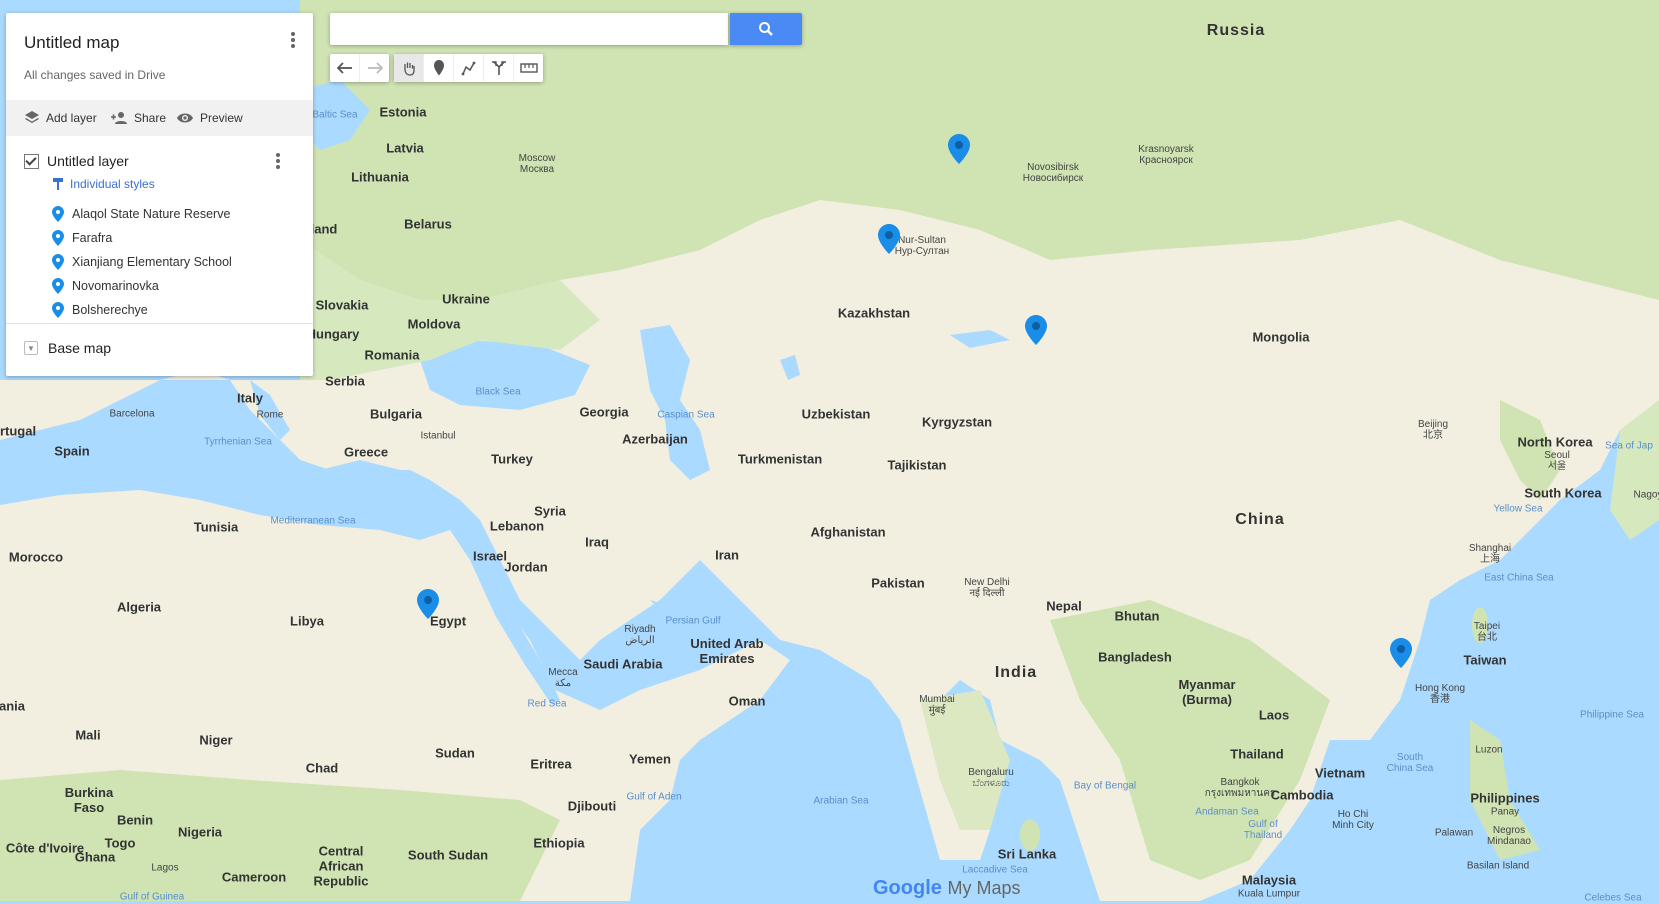  What do you see at coordinates (428, 604) in the screenshot?
I see `map-marker-farafra` at bounding box center [428, 604].